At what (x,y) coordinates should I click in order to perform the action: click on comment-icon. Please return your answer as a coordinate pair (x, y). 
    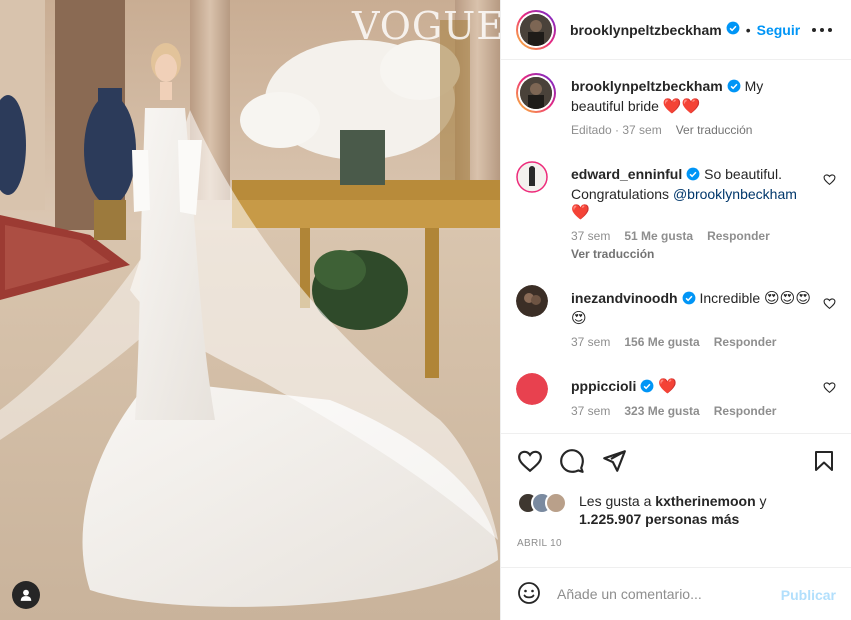
    Looking at the image, I should click on (572, 462).